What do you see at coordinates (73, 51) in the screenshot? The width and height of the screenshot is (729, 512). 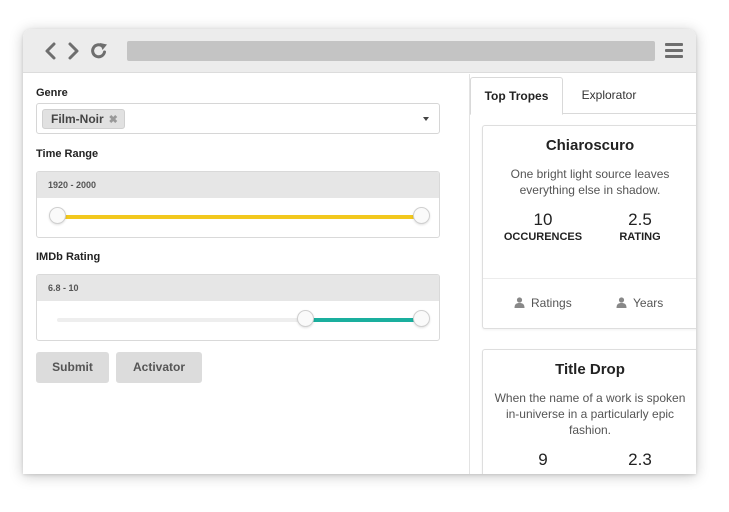 I see `chevron-right-icon` at bounding box center [73, 51].